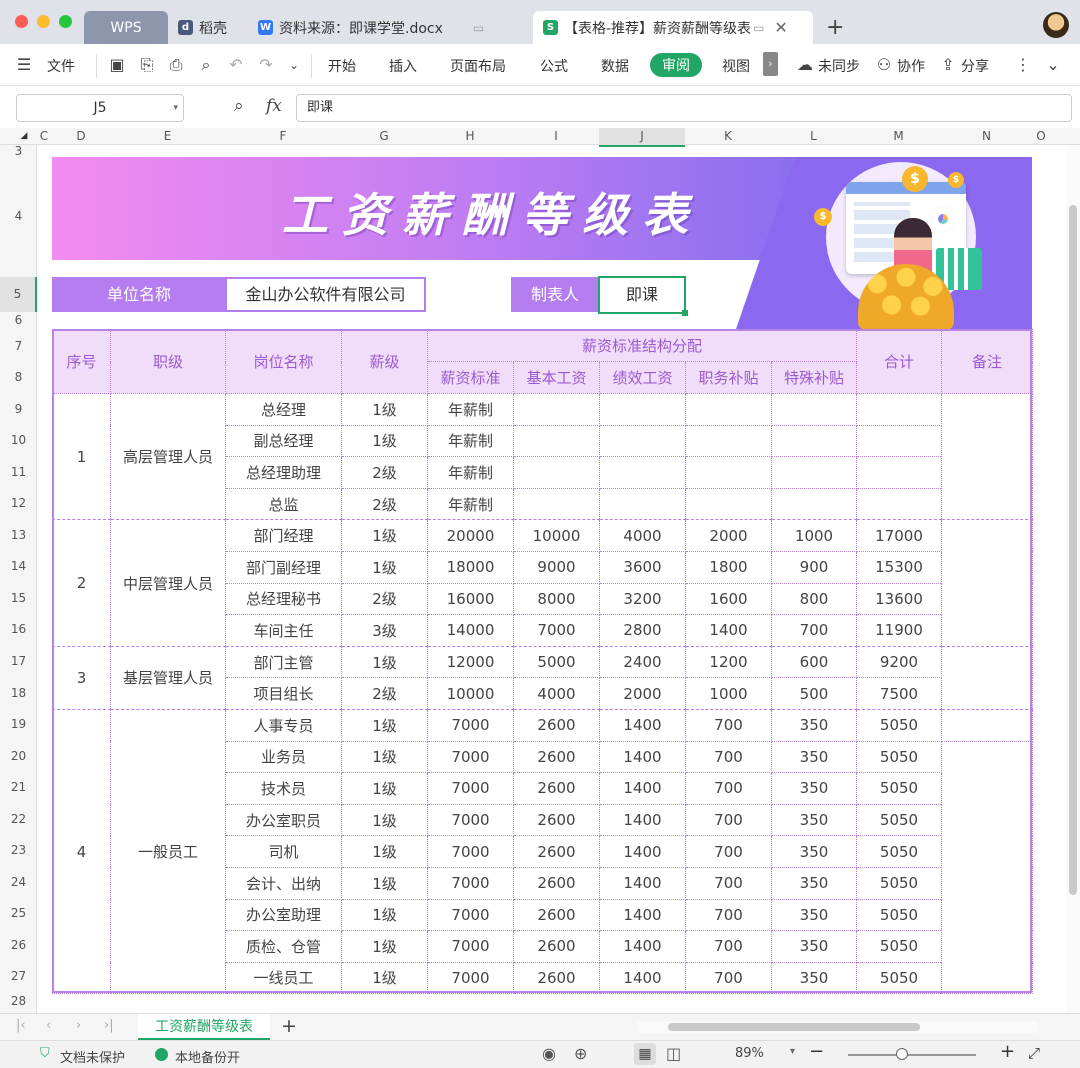 Image resolution: width=1080 pixels, height=1068 pixels. What do you see at coordinates (884, 65) in the screenshot?
I see `collaborate-icon: ⚇` at bounding box center [884, 65].